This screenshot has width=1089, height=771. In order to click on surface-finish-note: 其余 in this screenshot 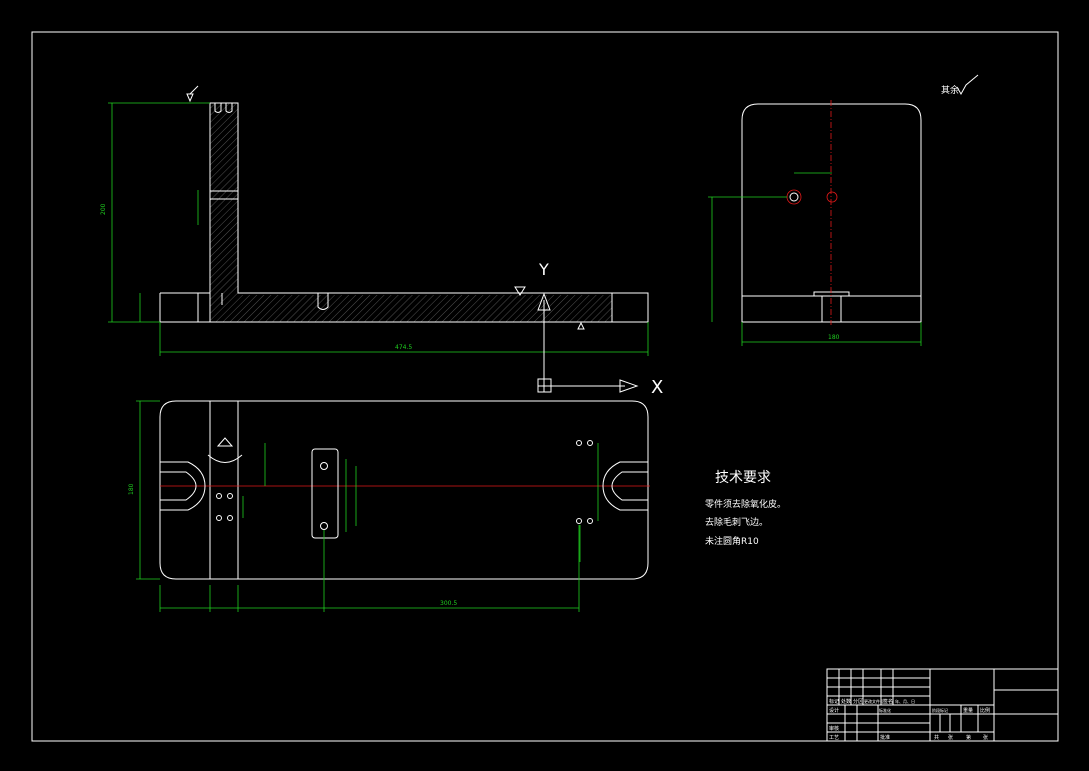, I will do `click(950, 90)`.